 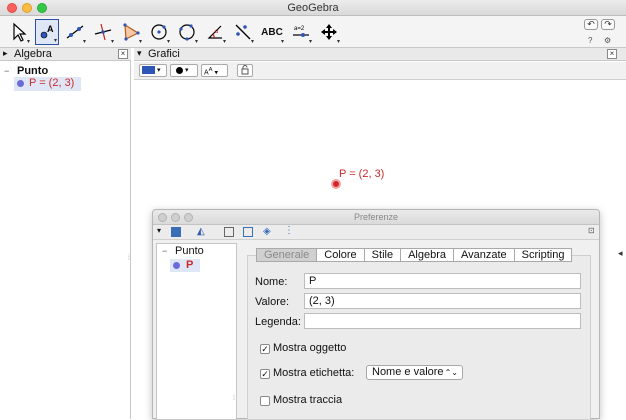 I want to click on reflect-tool-button: ▾, so click(x=243, y=32).